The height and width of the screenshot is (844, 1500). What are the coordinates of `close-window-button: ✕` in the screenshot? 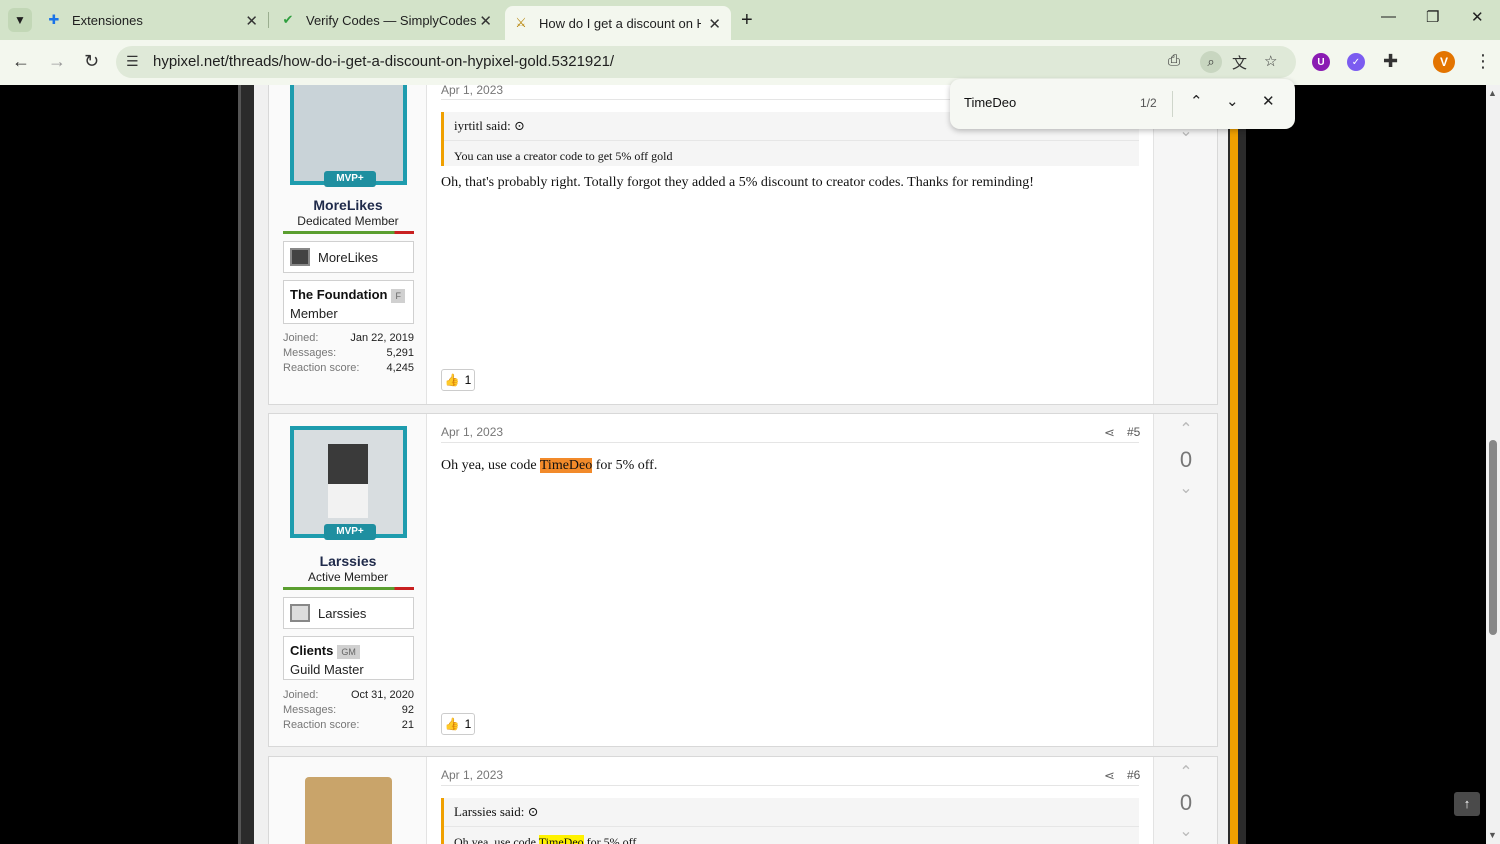 It's located at (1477, 17).